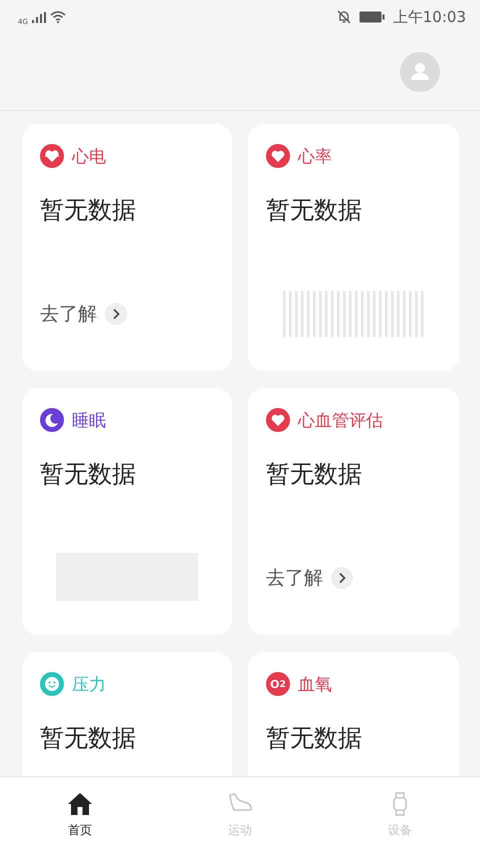 The height and width of the screenshot is (853, 480). What do you see at coordinates (420, 72) in the screenshot?
I see `avatar-icon` at bounding box center [420, 72].